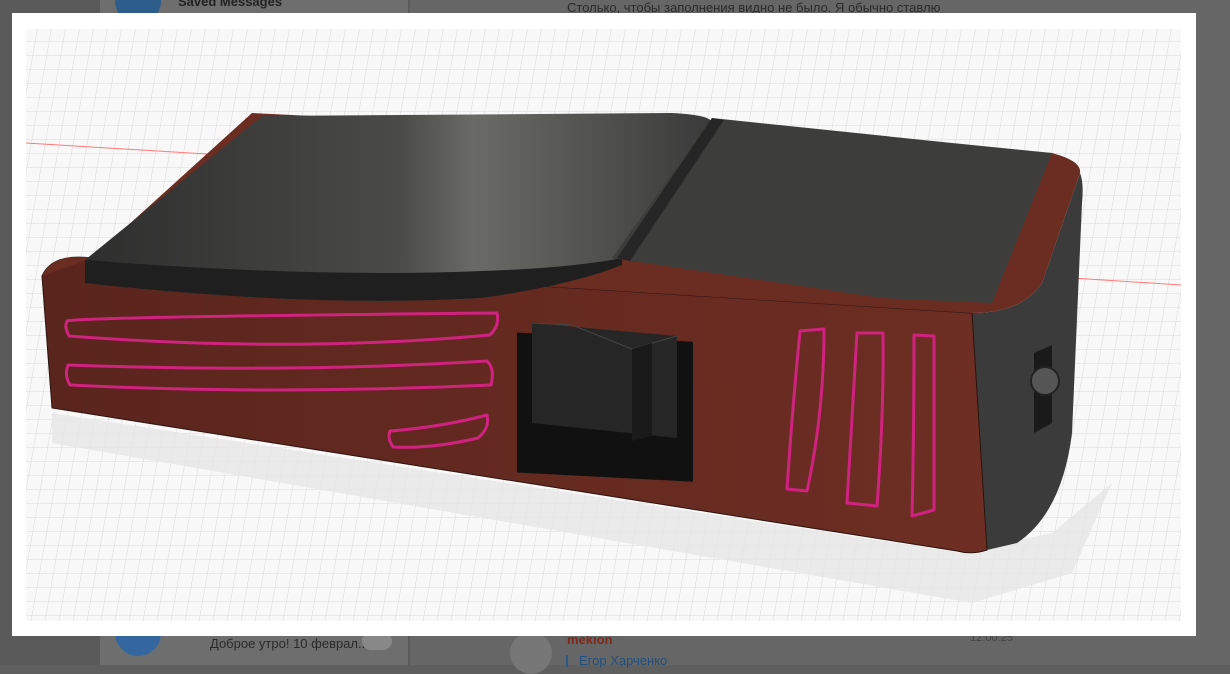 Image resolution: width=1230 pixels, height=674 pixels. Describe the element at coordinates (567, 661) in the screenshot. I see `reply-bar` at that location.